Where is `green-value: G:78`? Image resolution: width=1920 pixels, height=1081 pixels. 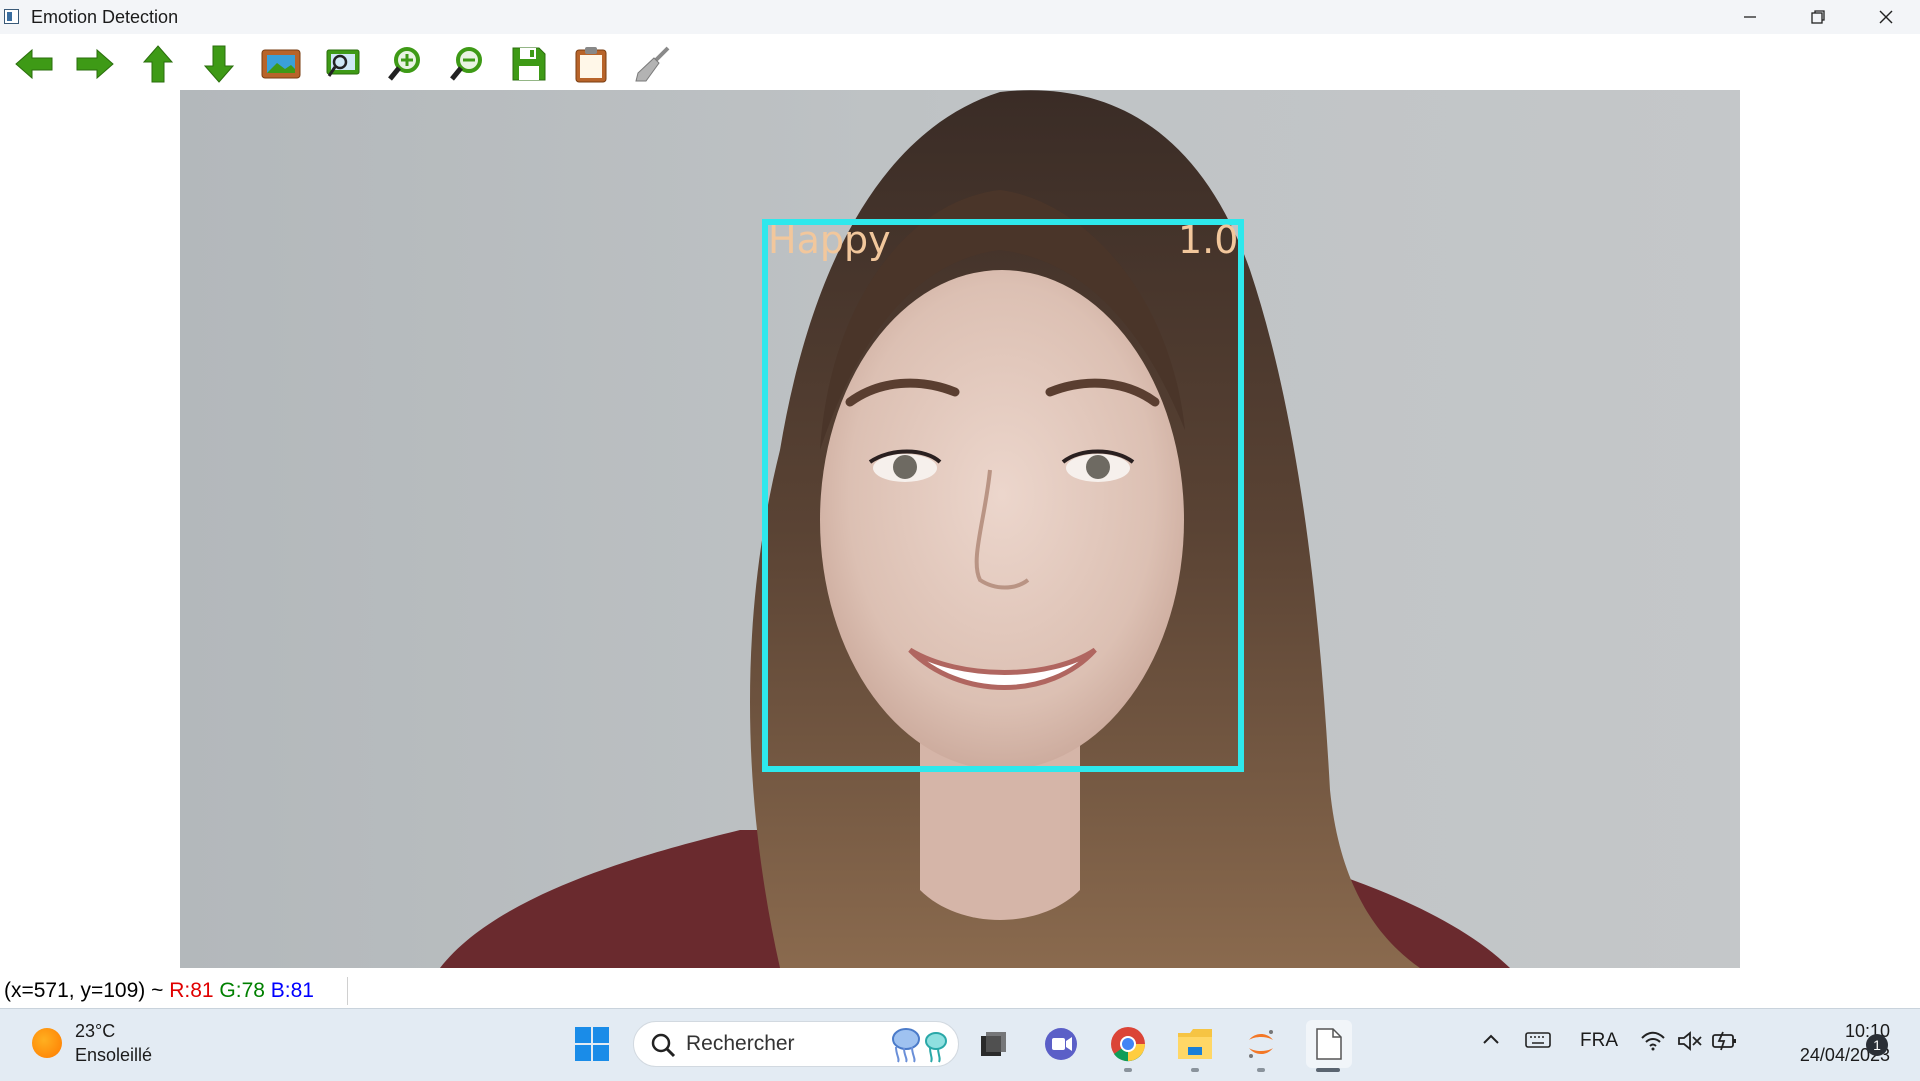 green-value: G:78 is located at coordinates (242, 990).